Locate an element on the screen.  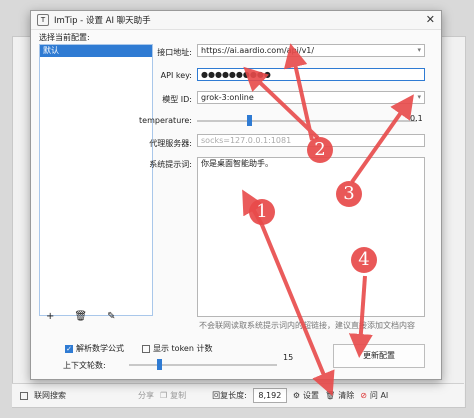
temperature-label: temperature: is located at coordinates (165, 120).